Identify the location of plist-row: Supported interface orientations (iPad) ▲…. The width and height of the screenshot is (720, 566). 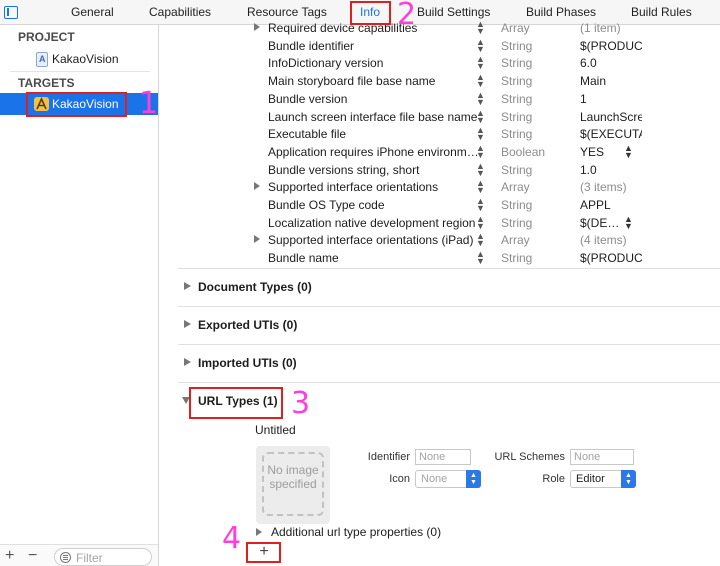
(485, 240).